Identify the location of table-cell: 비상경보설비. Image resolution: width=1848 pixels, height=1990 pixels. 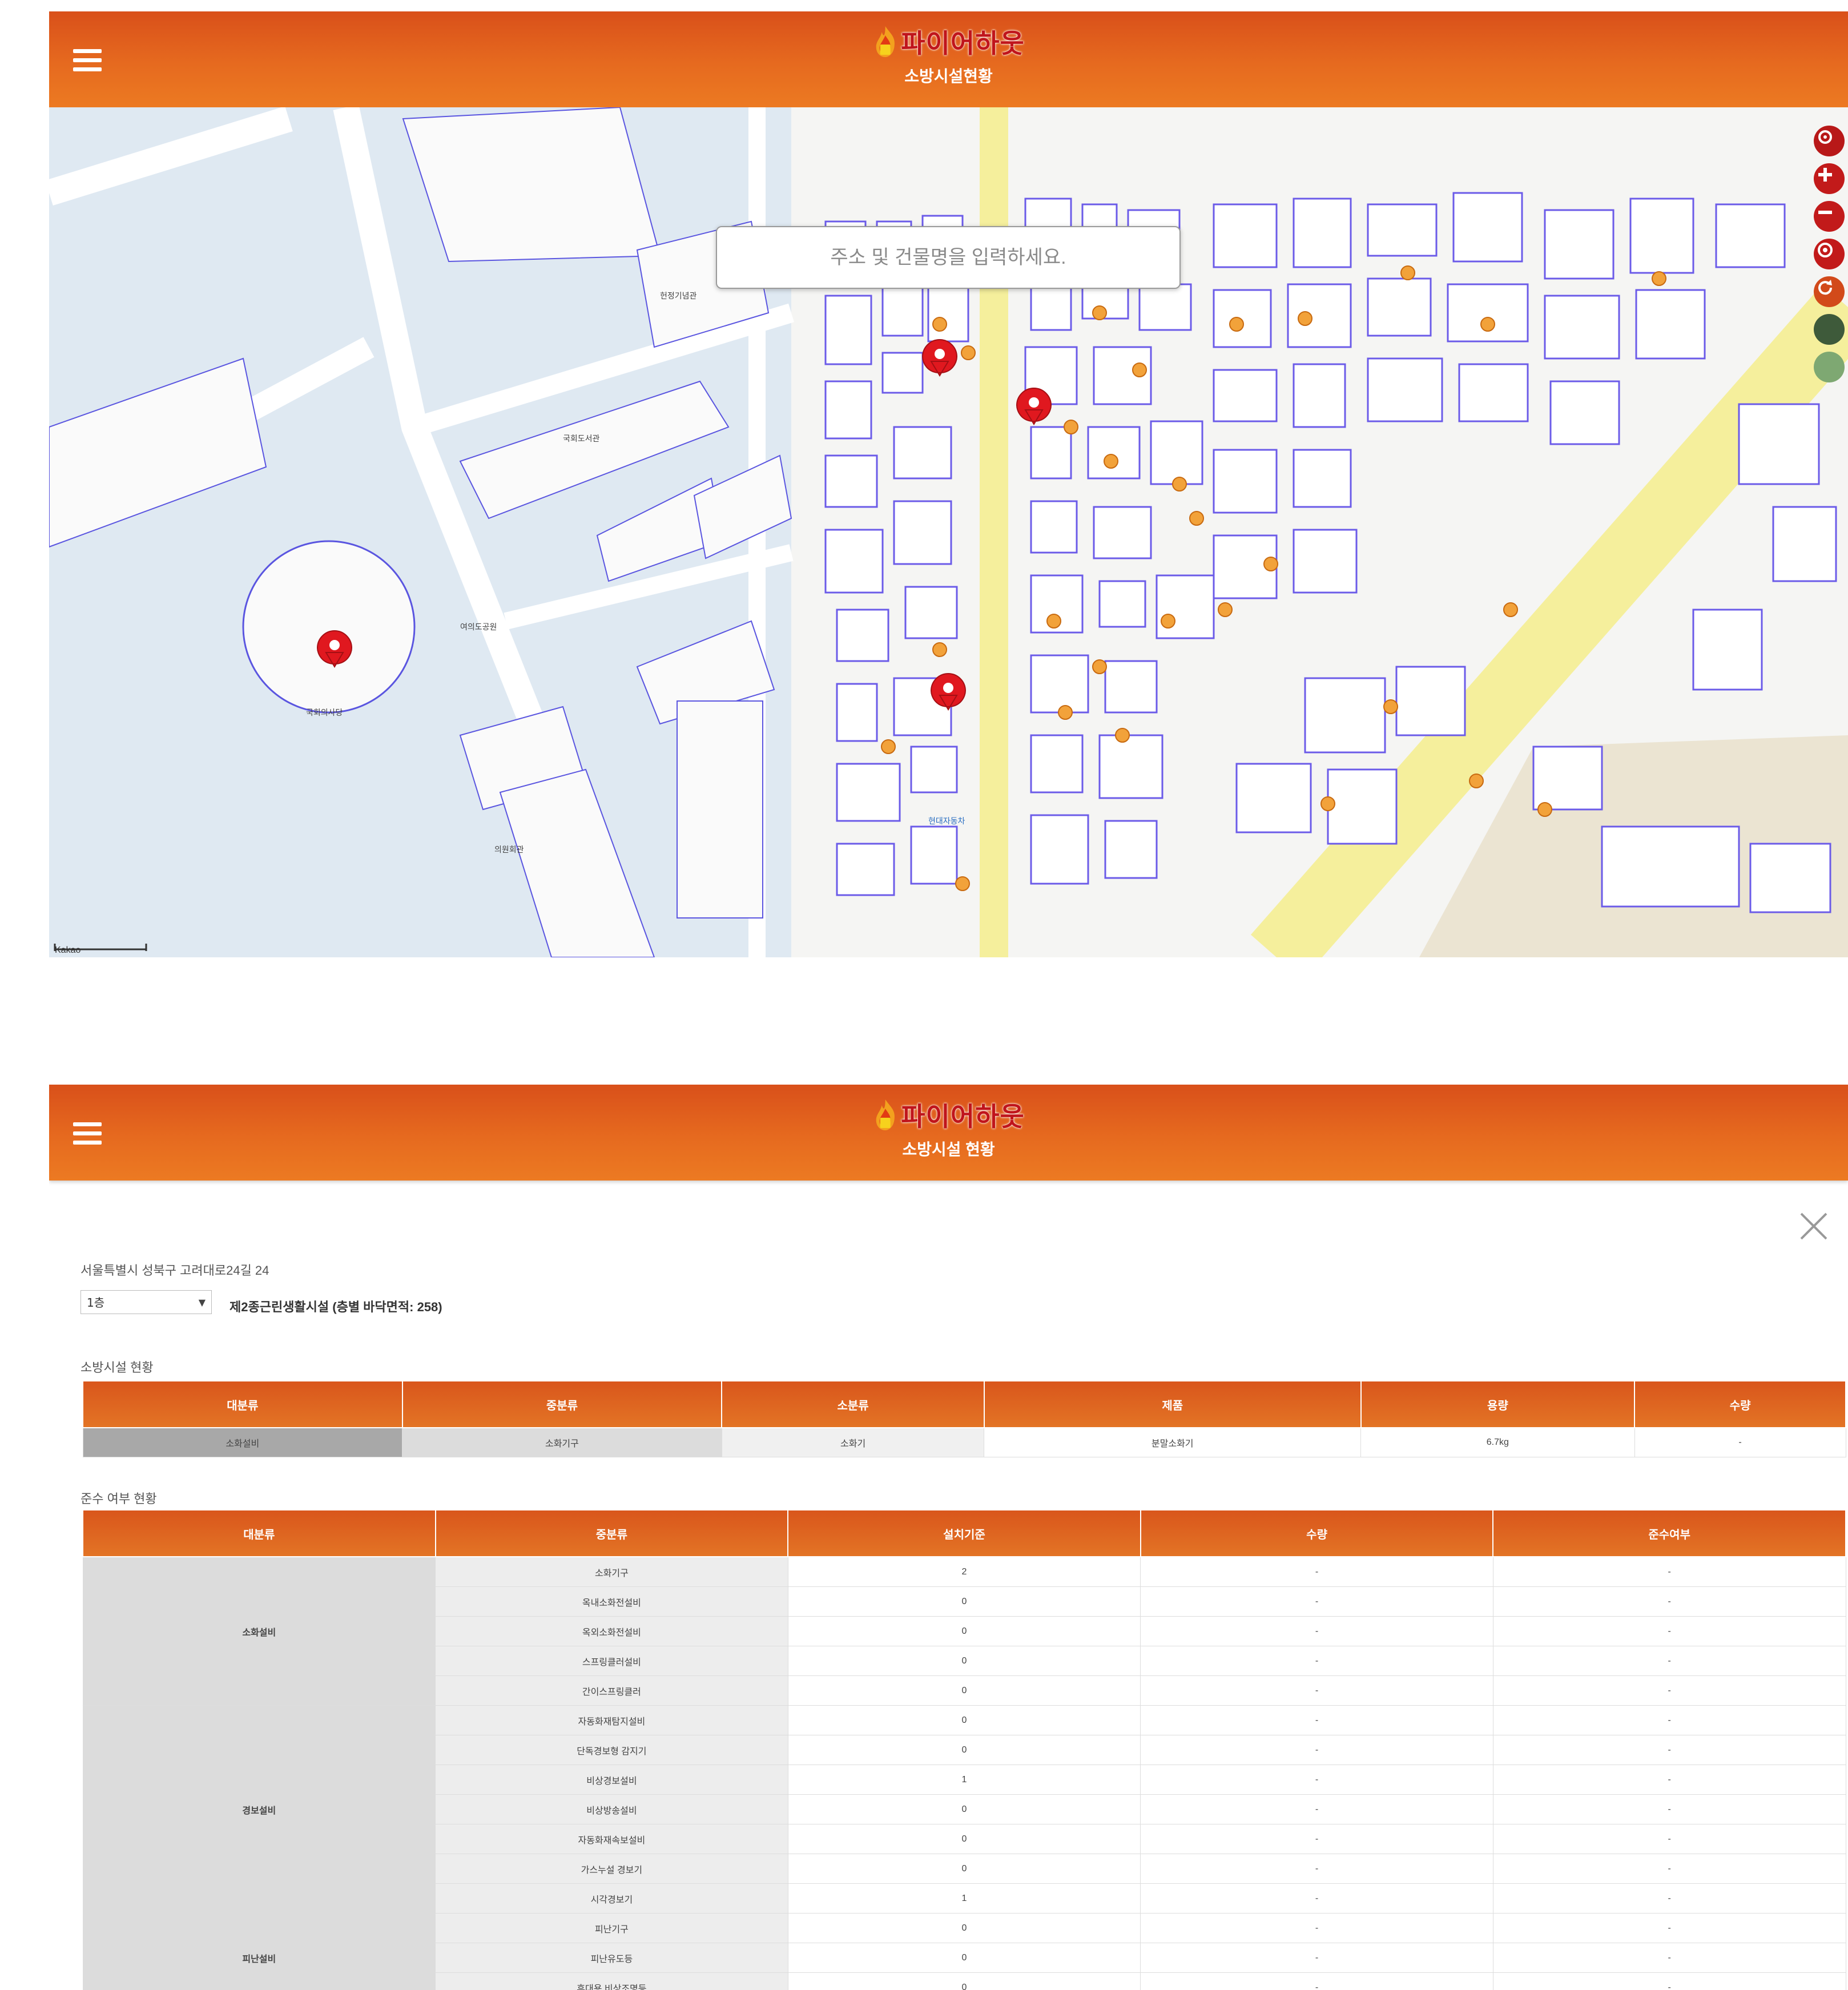
(611, 1780).